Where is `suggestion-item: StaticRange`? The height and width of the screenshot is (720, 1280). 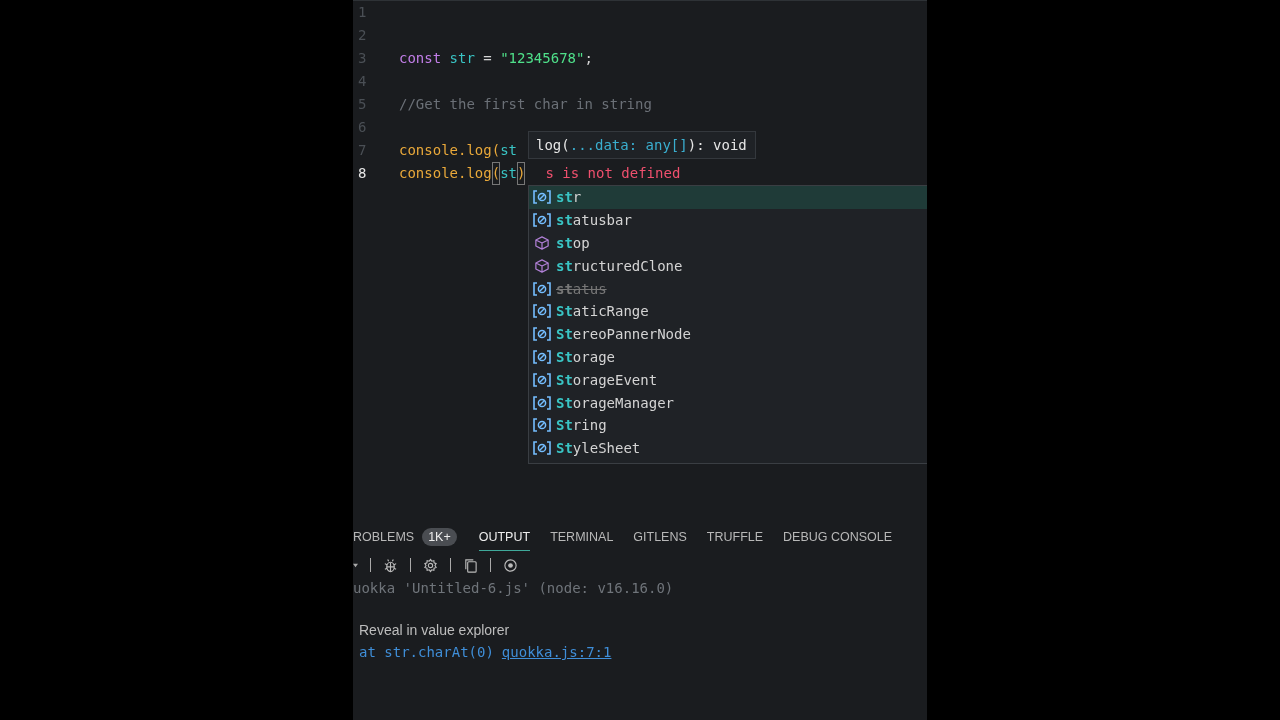 suggestion-item: StaticRange is located at coordinates (728, 311).